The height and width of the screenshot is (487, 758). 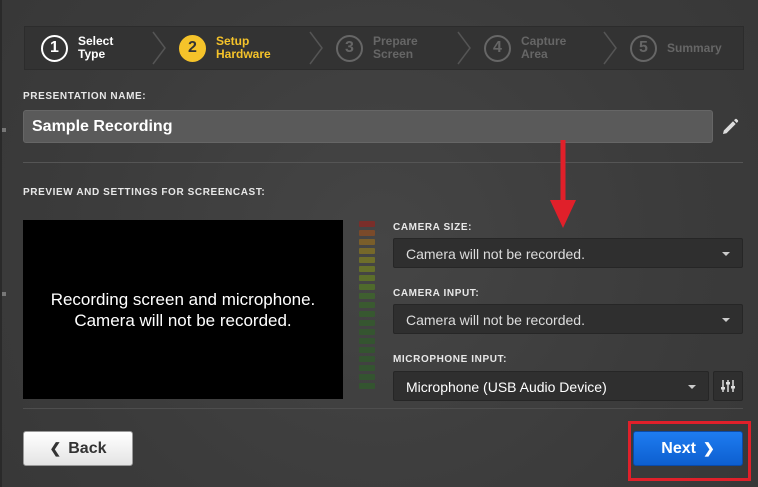 What do you see at coordinates (192, 48) in the screenshot?
I see `step-number: 2` at bounding box center [192, 48].